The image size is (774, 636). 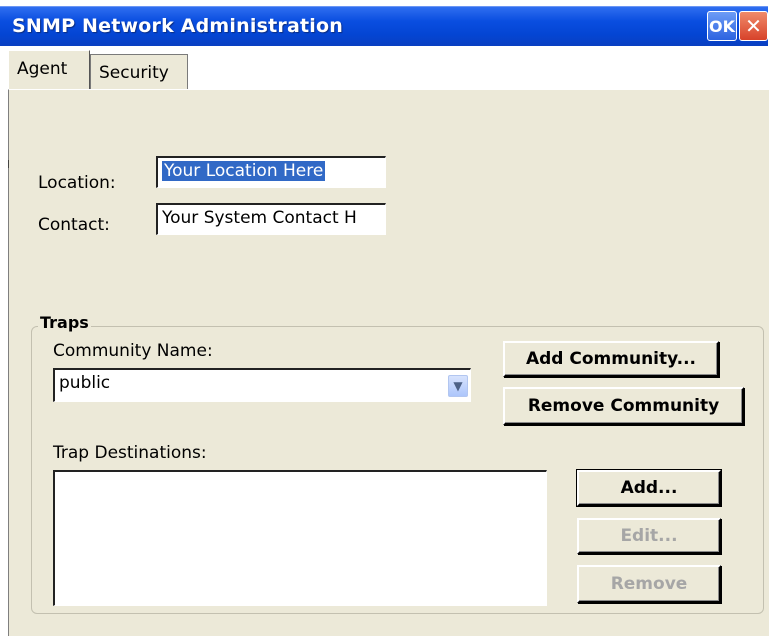 What do you see at coordinates (42, 69) in the screenshot?
I see `tab-agent-label: Agent` at bounding box center [42, 69].